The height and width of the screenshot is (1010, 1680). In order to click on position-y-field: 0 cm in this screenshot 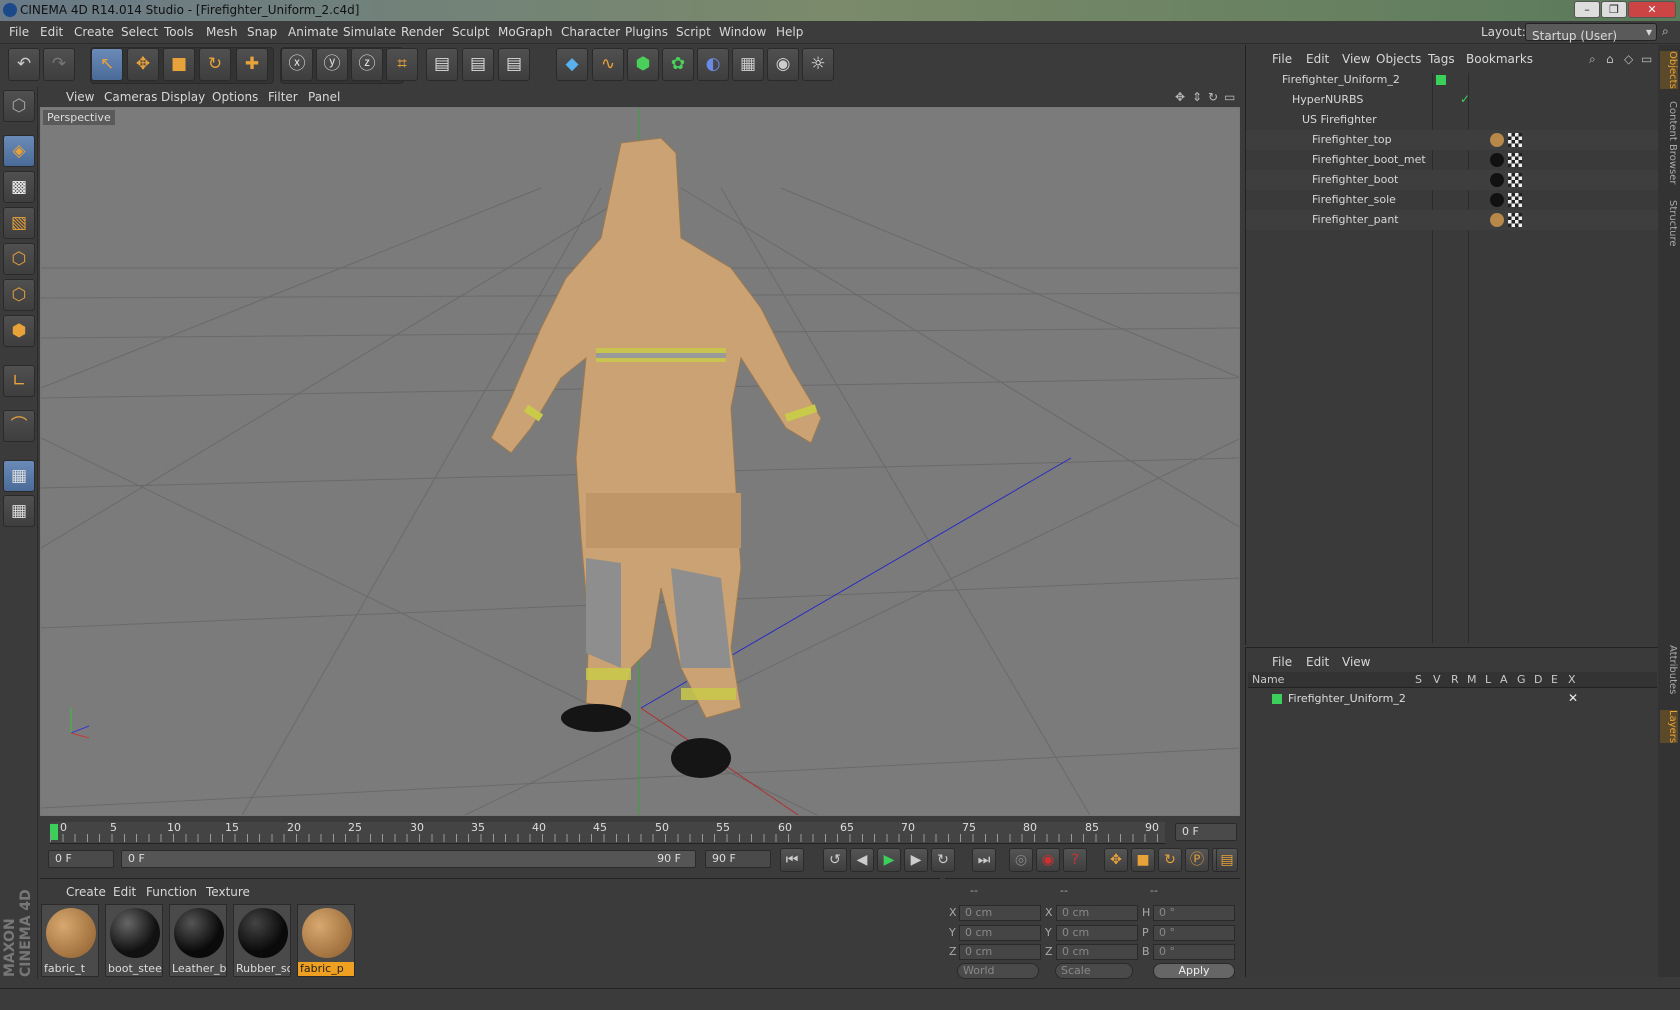, I will do `click(1000, 933)`.